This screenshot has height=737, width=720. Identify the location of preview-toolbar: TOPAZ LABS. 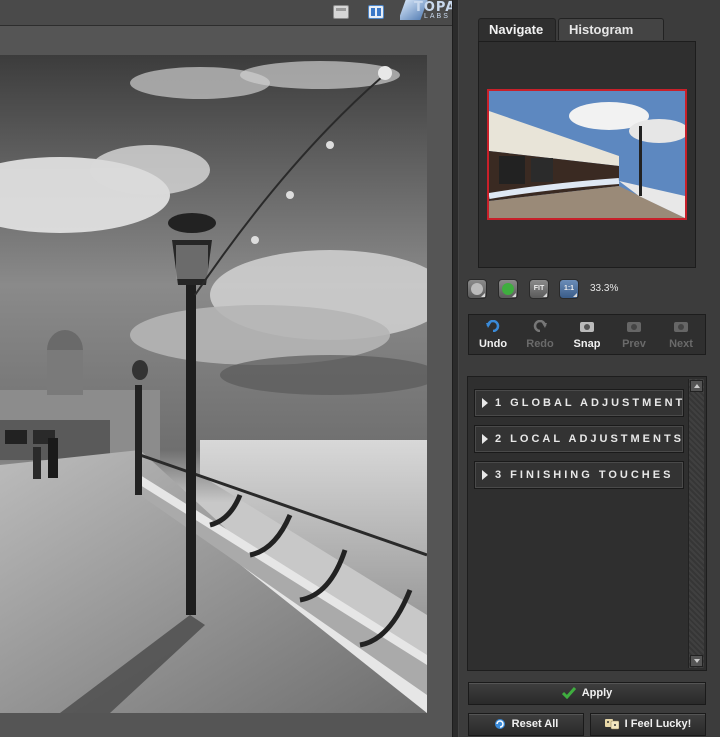
(226, 13).